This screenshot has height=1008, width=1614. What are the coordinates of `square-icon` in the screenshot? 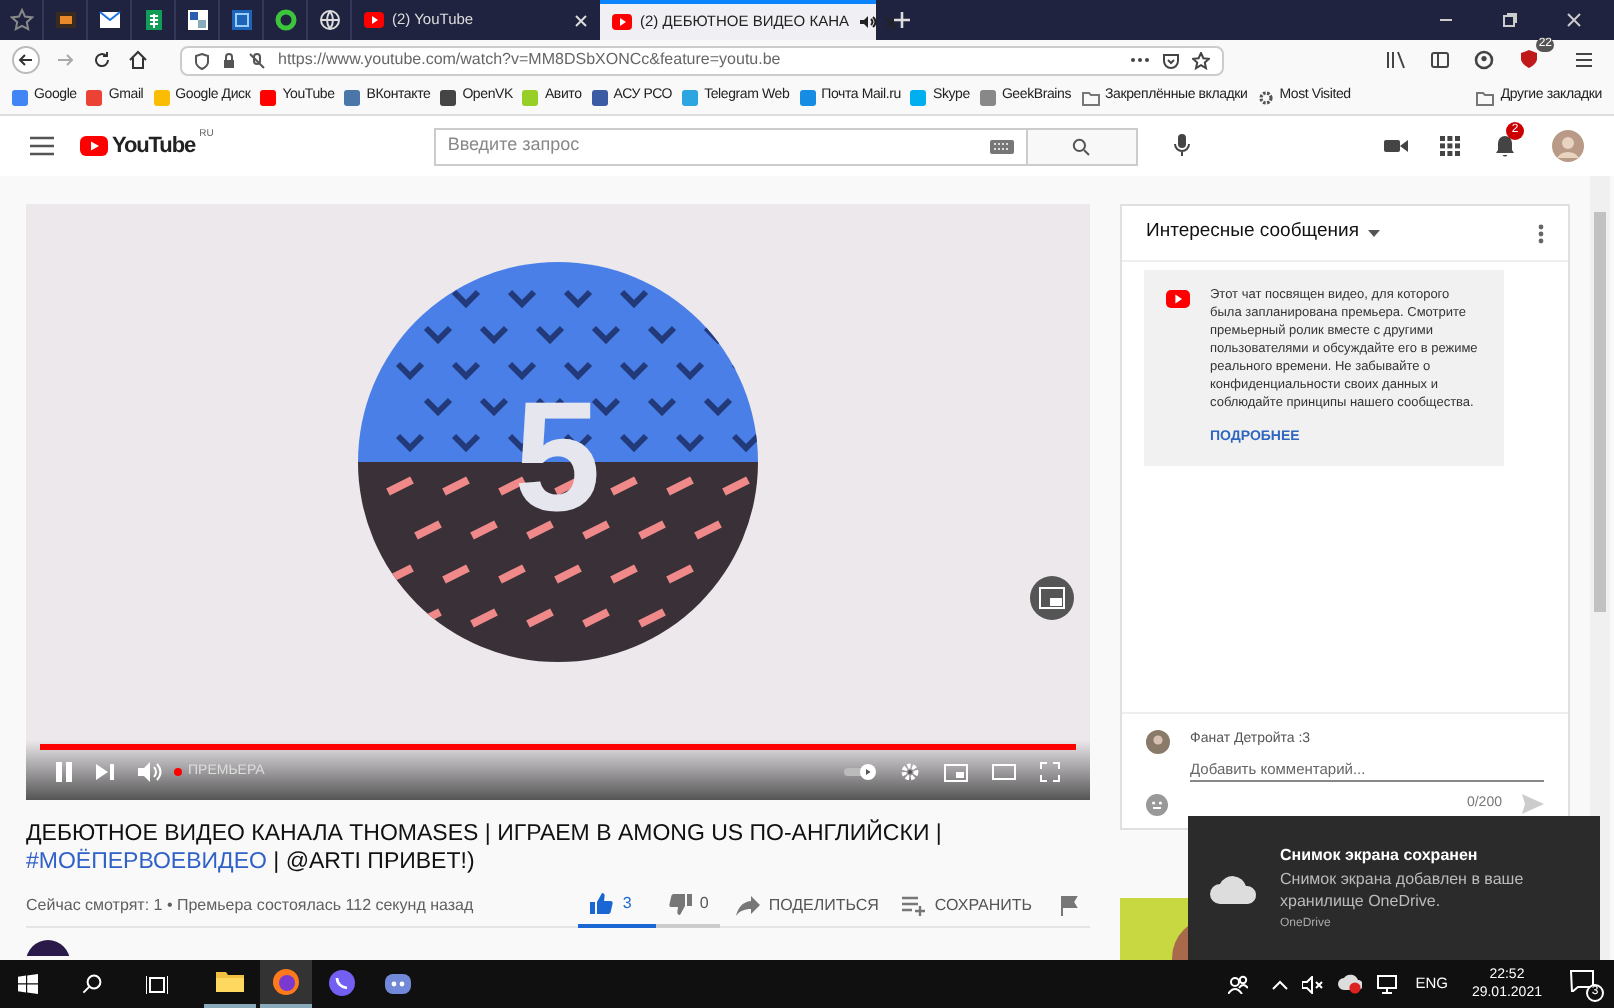 It's located at (241, 20).